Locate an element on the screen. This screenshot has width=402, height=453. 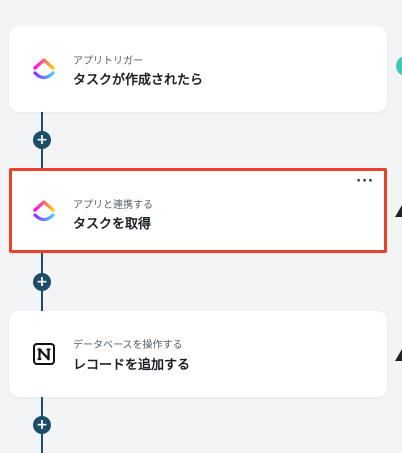
edge-status-circle is located at coordinates (399, 66).